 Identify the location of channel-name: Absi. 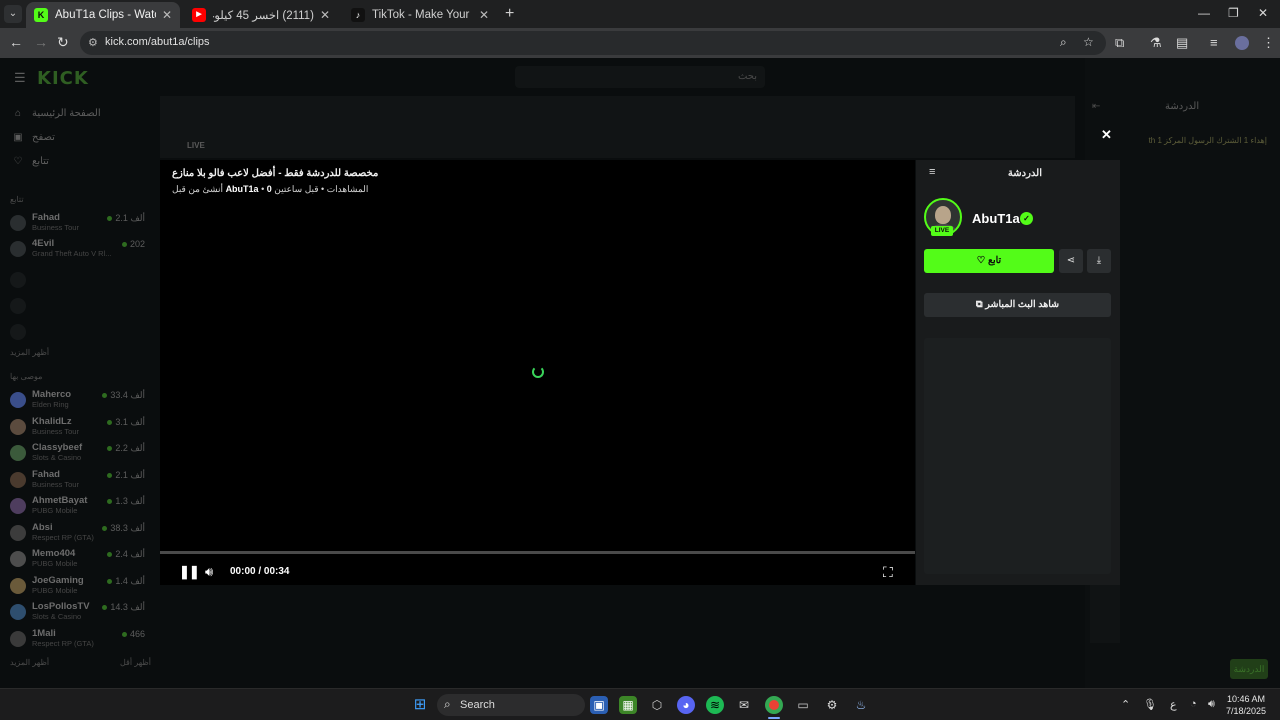
(42, 527).